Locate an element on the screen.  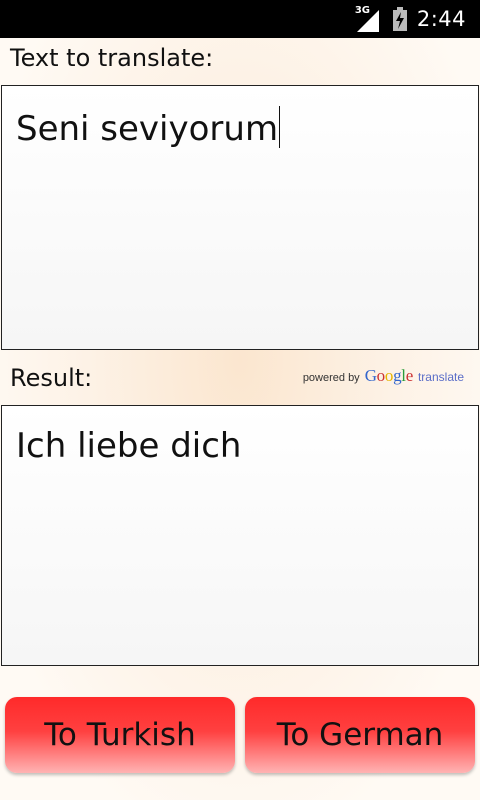
signal-icon is located at coordinates (367, 21).